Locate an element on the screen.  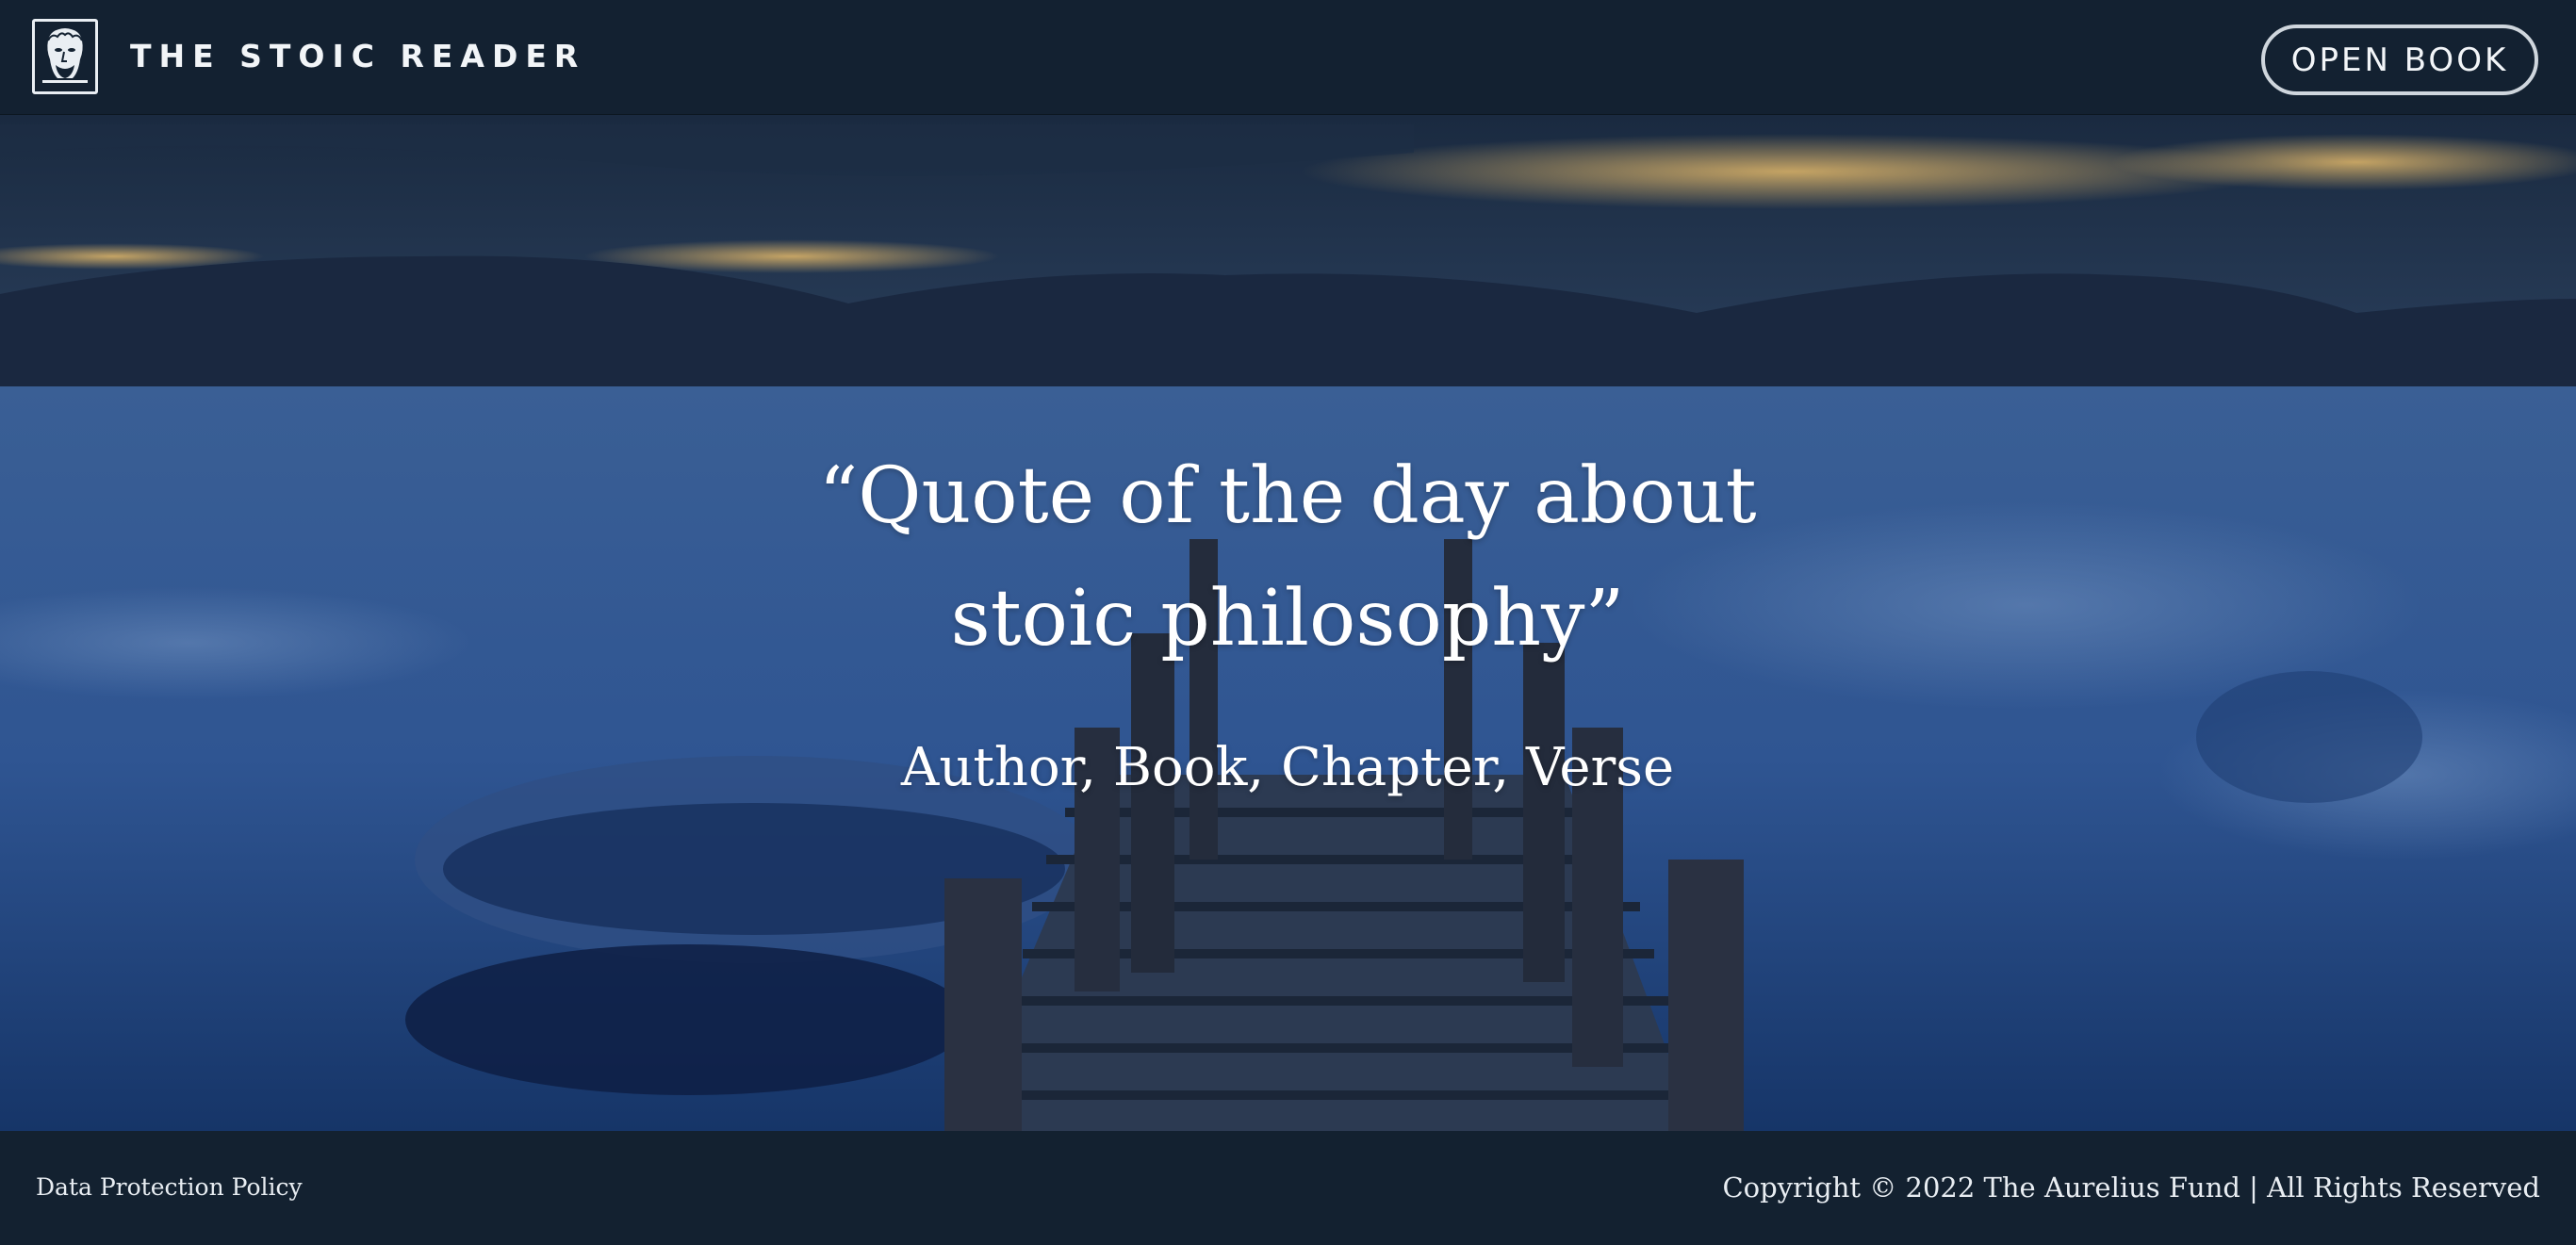
quote-citation: Author, Book, Chapter, Verse is located at coordinates (1287, 767).